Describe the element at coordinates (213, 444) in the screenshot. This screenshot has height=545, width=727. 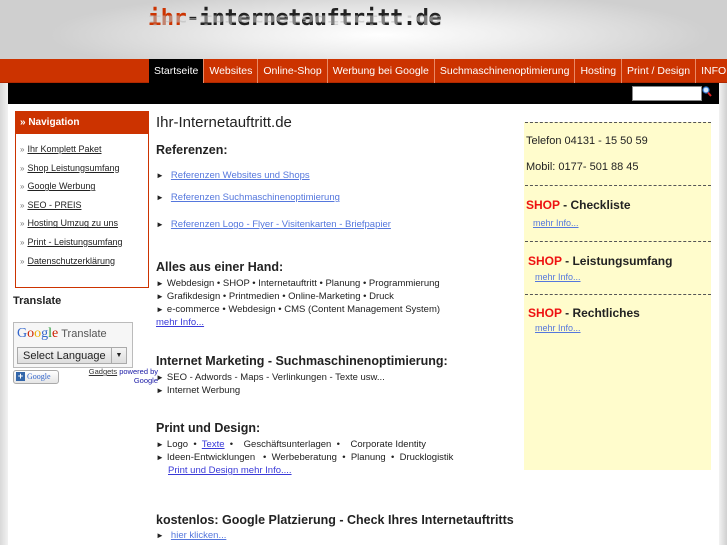
I see `texte-link: Texte` at that location.